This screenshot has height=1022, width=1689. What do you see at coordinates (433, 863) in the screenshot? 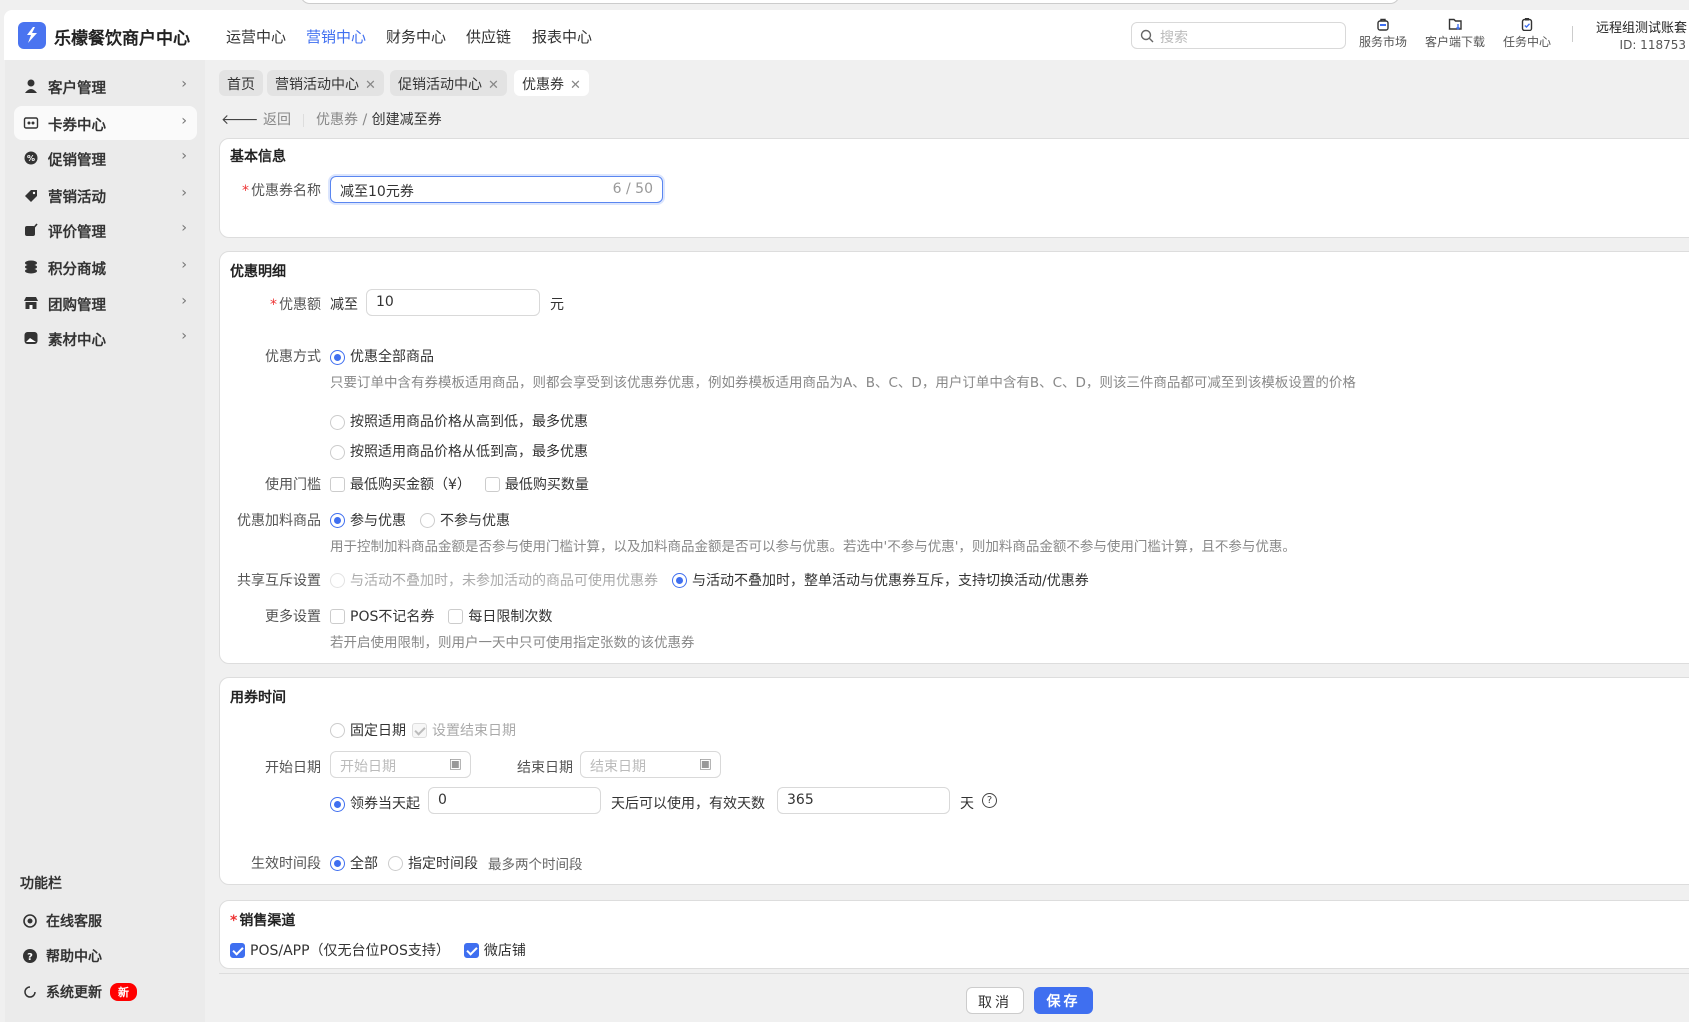
I see `period-custom-radio: 指定时间段` at bounding box center [433, 863].